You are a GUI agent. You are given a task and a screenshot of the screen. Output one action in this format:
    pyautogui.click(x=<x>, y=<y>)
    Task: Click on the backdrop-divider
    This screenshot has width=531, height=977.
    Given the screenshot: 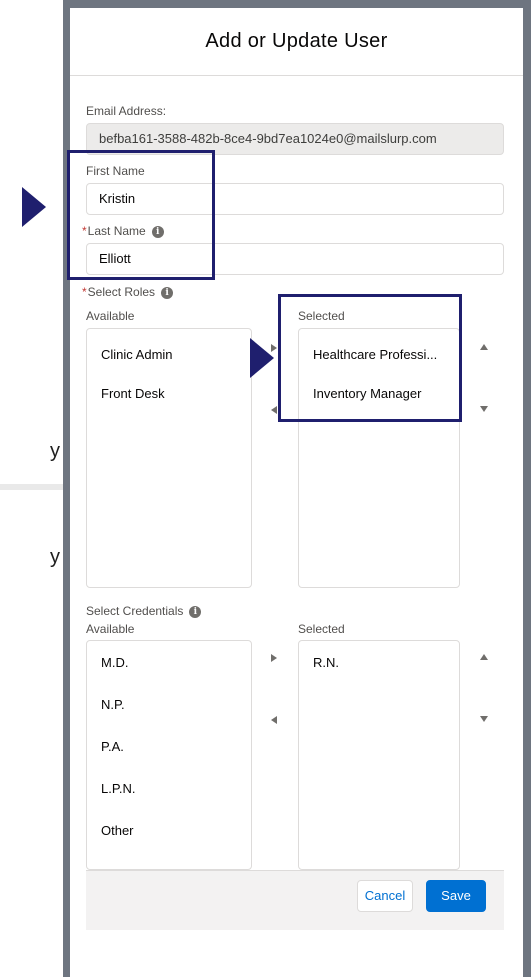 What is the action you would take?
    pyautogui.click(x=32, y=487)
    